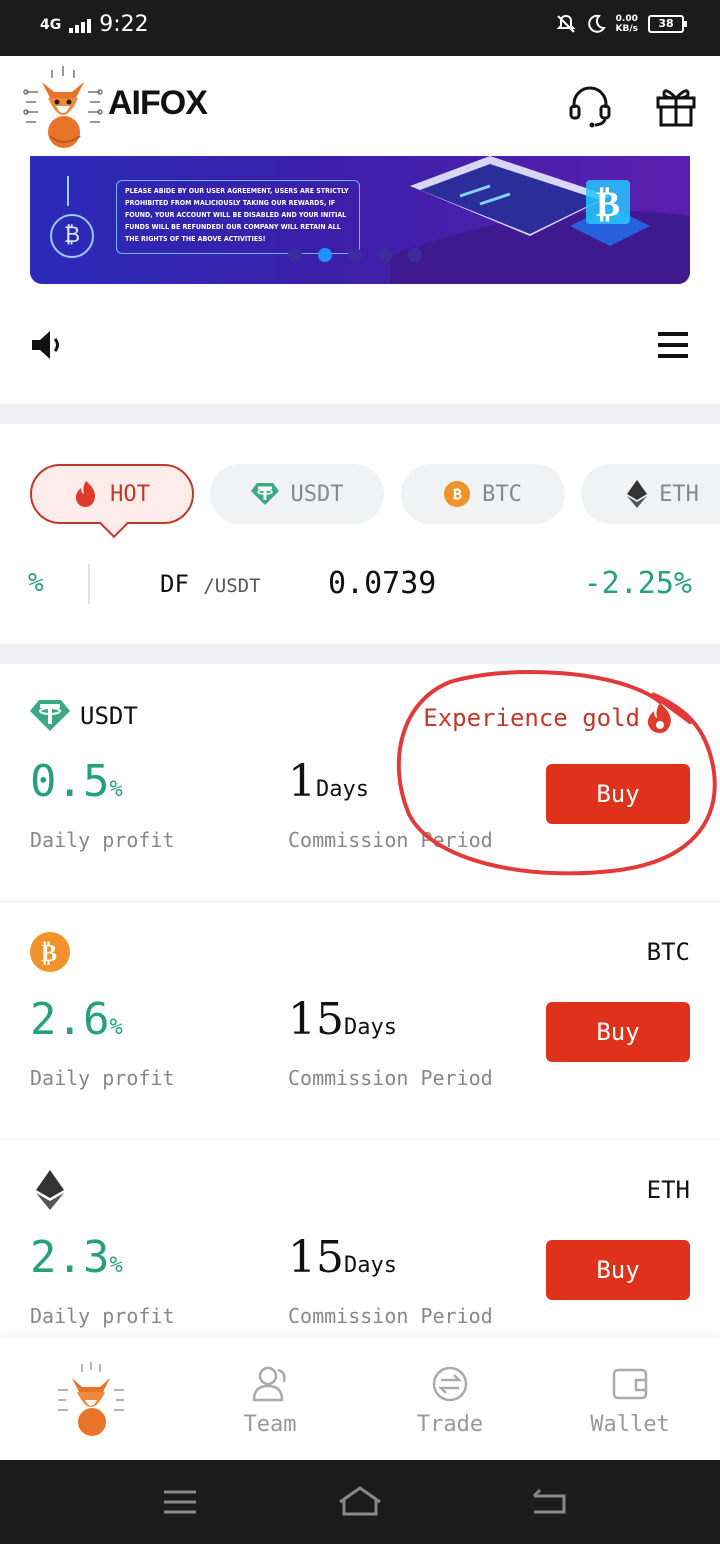  I want to click on ethereum-icon, so click(50, 1190).